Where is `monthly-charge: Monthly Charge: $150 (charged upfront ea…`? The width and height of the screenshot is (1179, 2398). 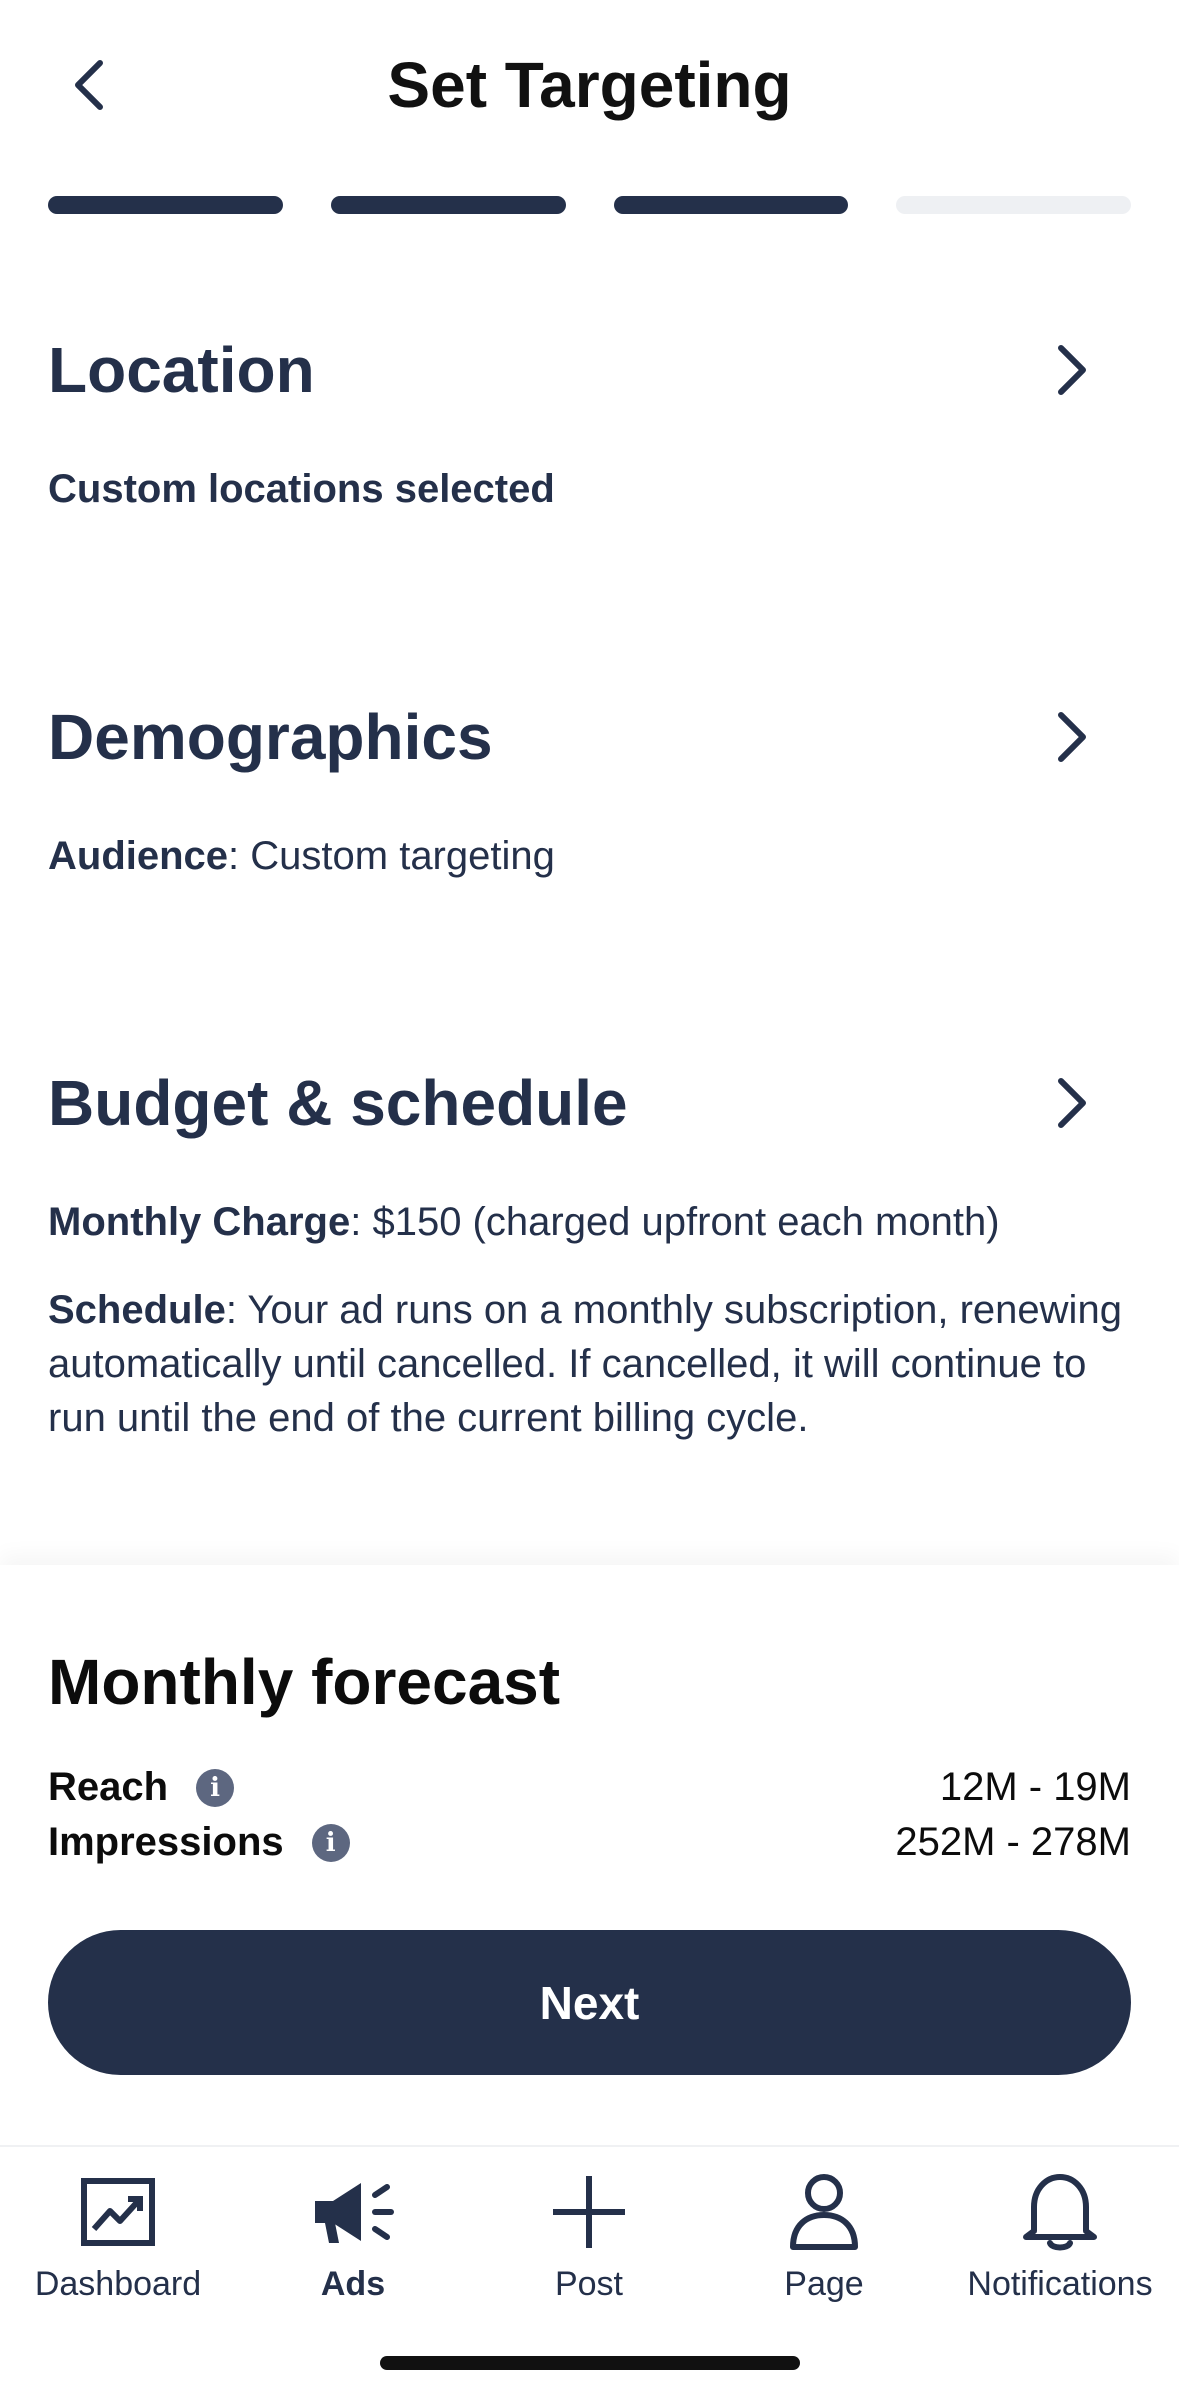
monthly-charge: Monthly Charge: $150 (charged upfront ea… is located at coordinates (589, 1222).